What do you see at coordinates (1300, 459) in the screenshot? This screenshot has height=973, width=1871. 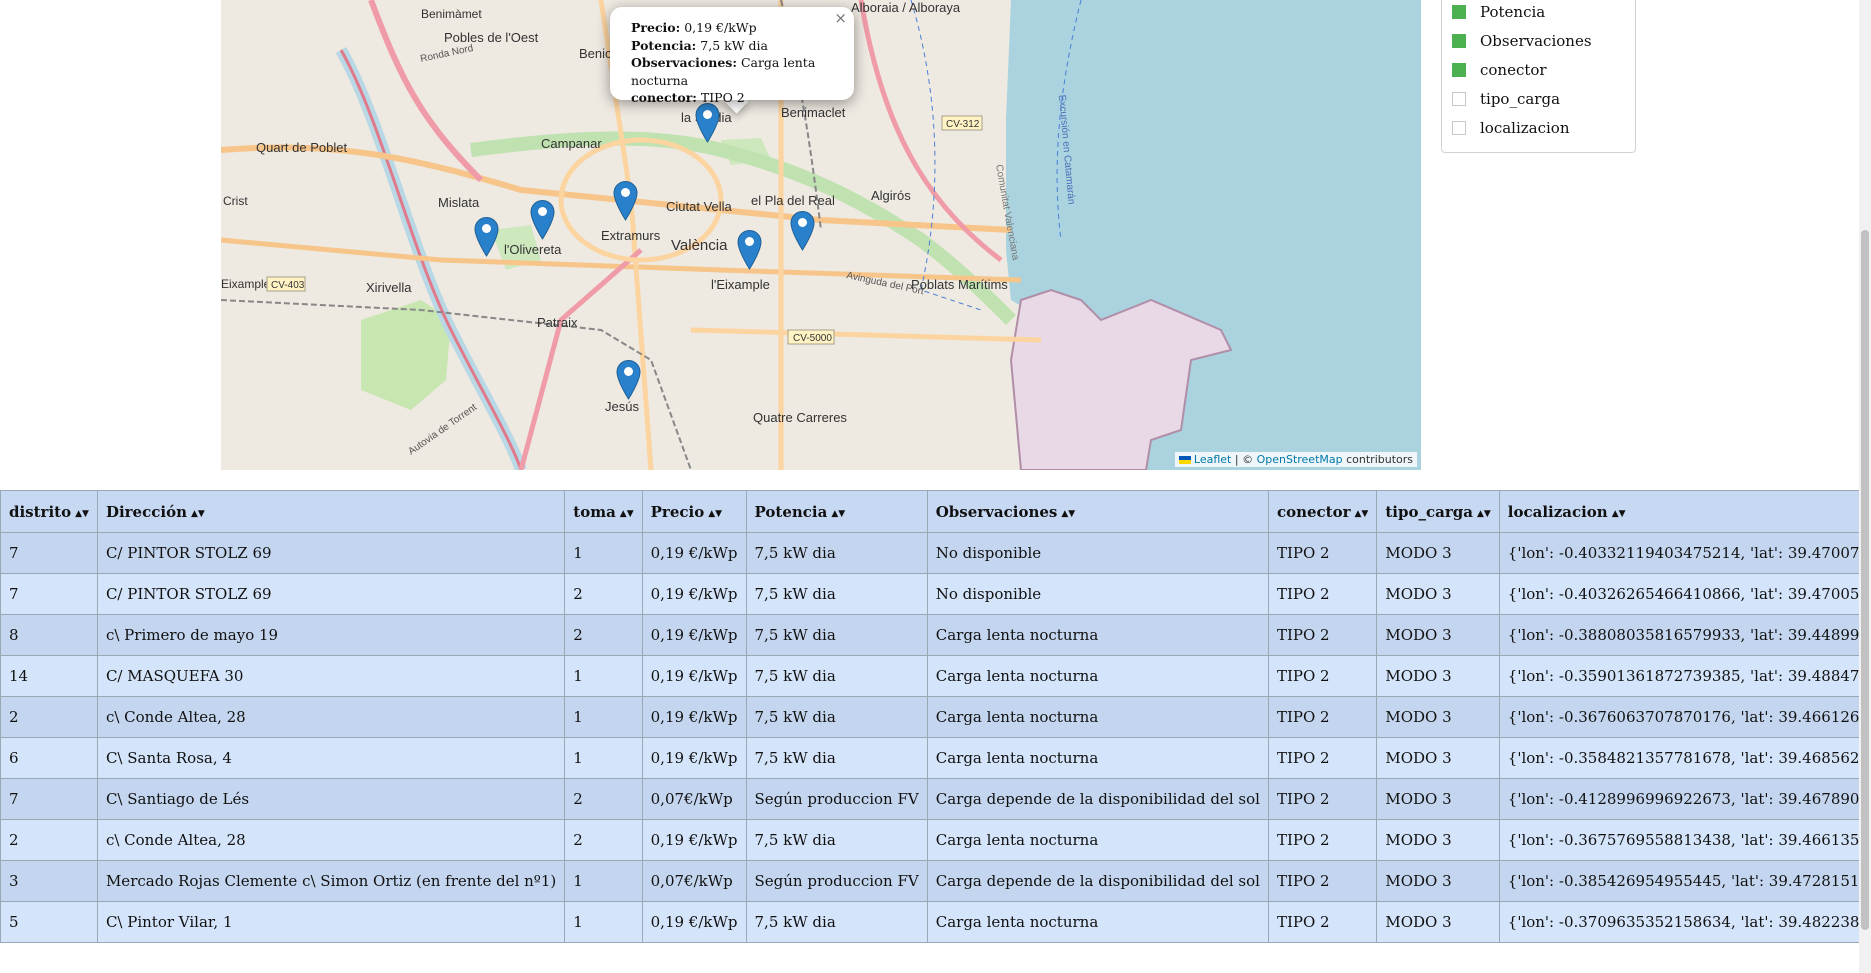 I see `osm-link: OpenStreetMap` at bounding box center [1300, 459].